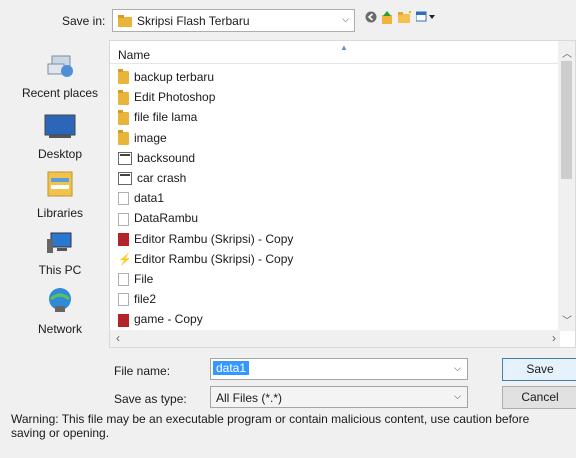 The height and width of the screenshot is (458, 576). Describe the element at coordinates (566, 186) in the screenshot. I see `vertical-scrollbar: ︿ ﹀` at that location.